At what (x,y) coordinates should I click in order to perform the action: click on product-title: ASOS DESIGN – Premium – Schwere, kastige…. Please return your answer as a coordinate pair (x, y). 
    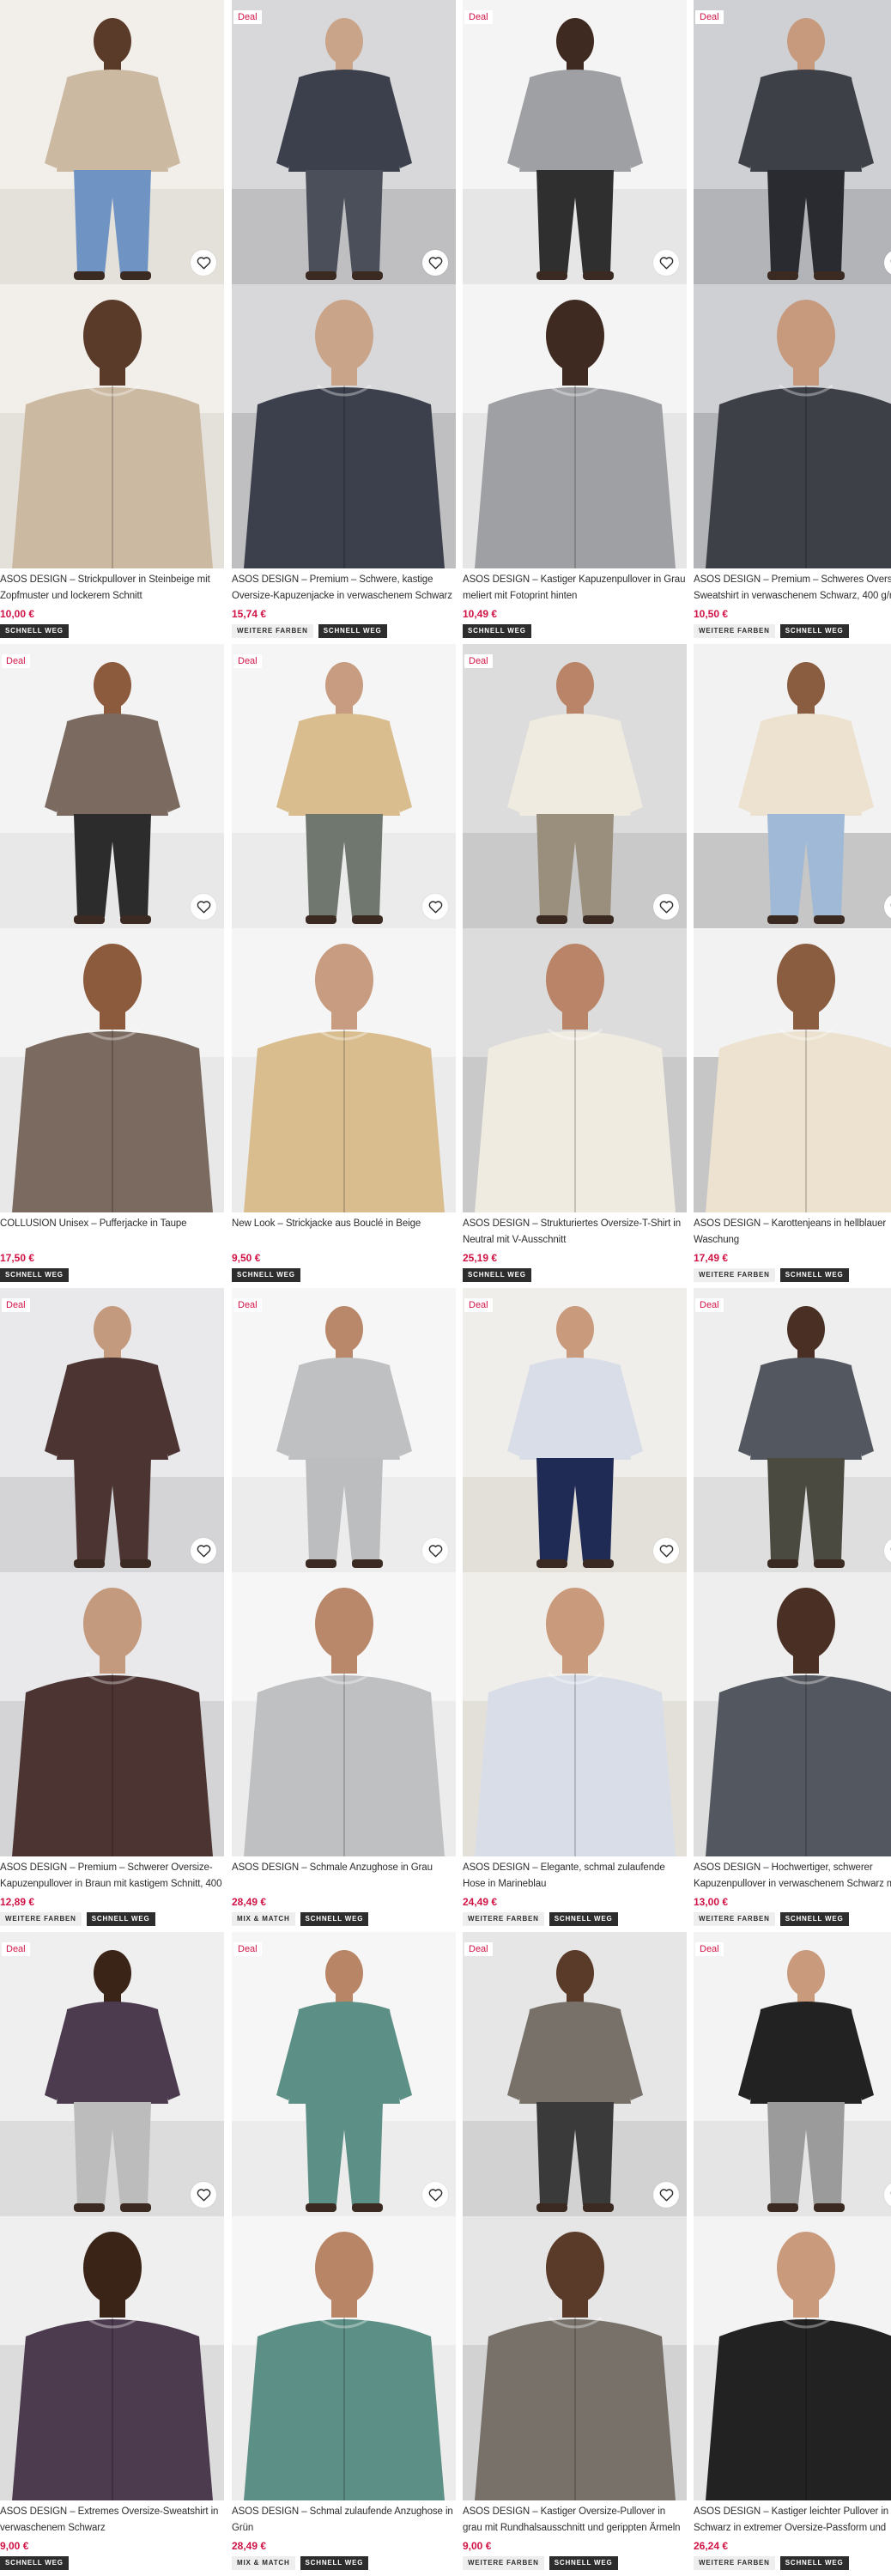
    Looking at the image, I should click on (344, 588).